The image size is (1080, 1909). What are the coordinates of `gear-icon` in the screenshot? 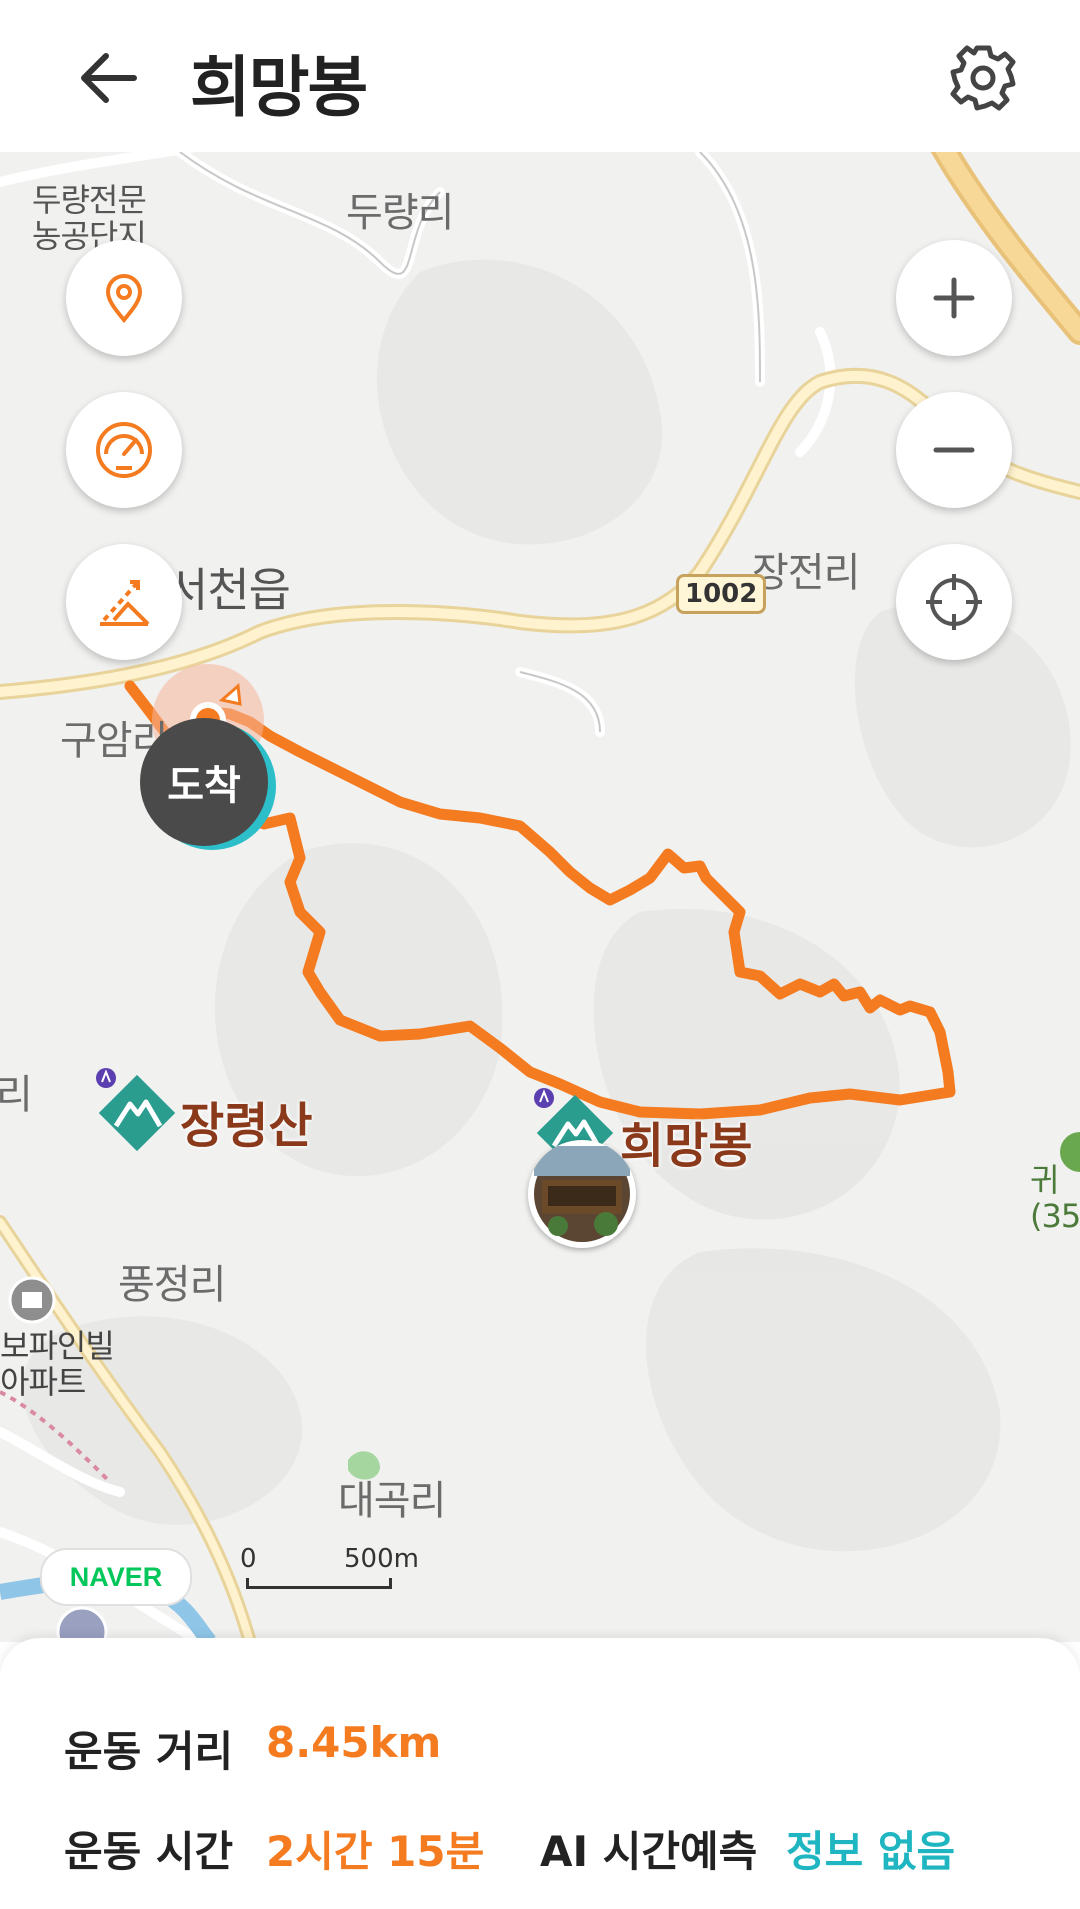 It's located at (983, 78).